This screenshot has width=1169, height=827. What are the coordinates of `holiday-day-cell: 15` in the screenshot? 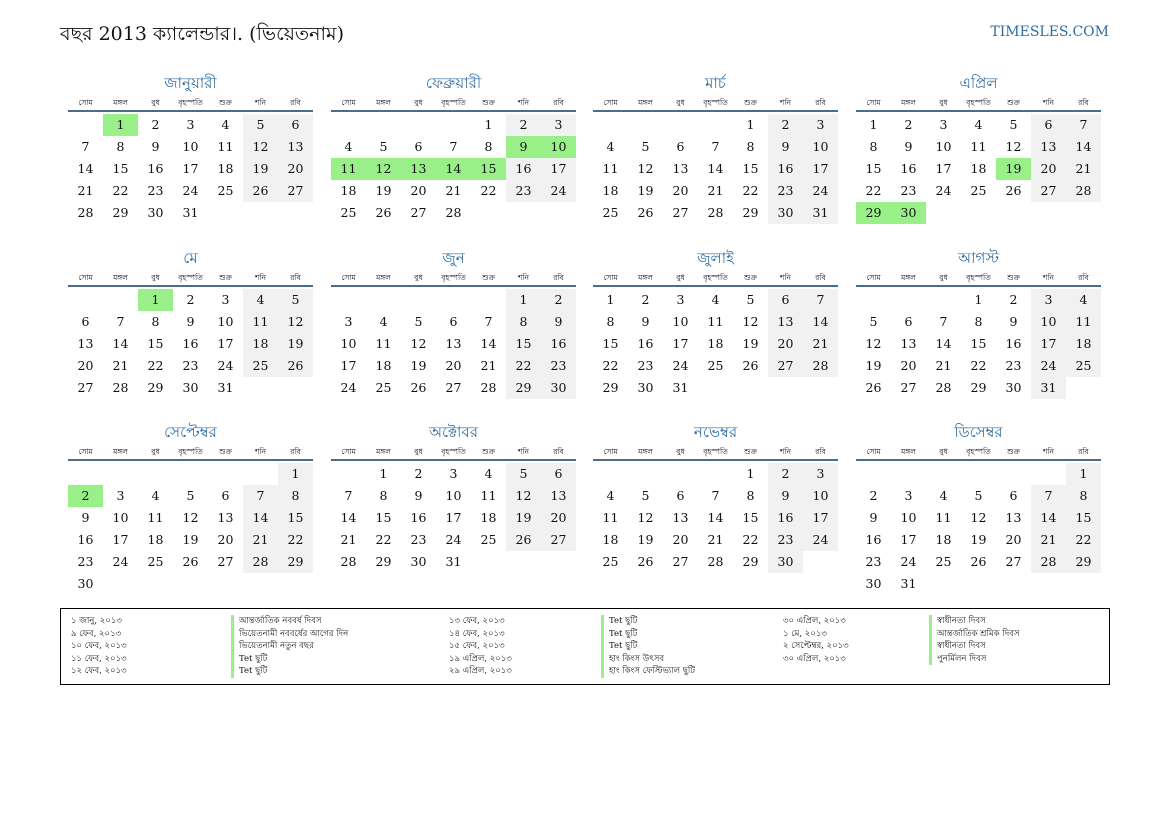 It's located at (488, 169).